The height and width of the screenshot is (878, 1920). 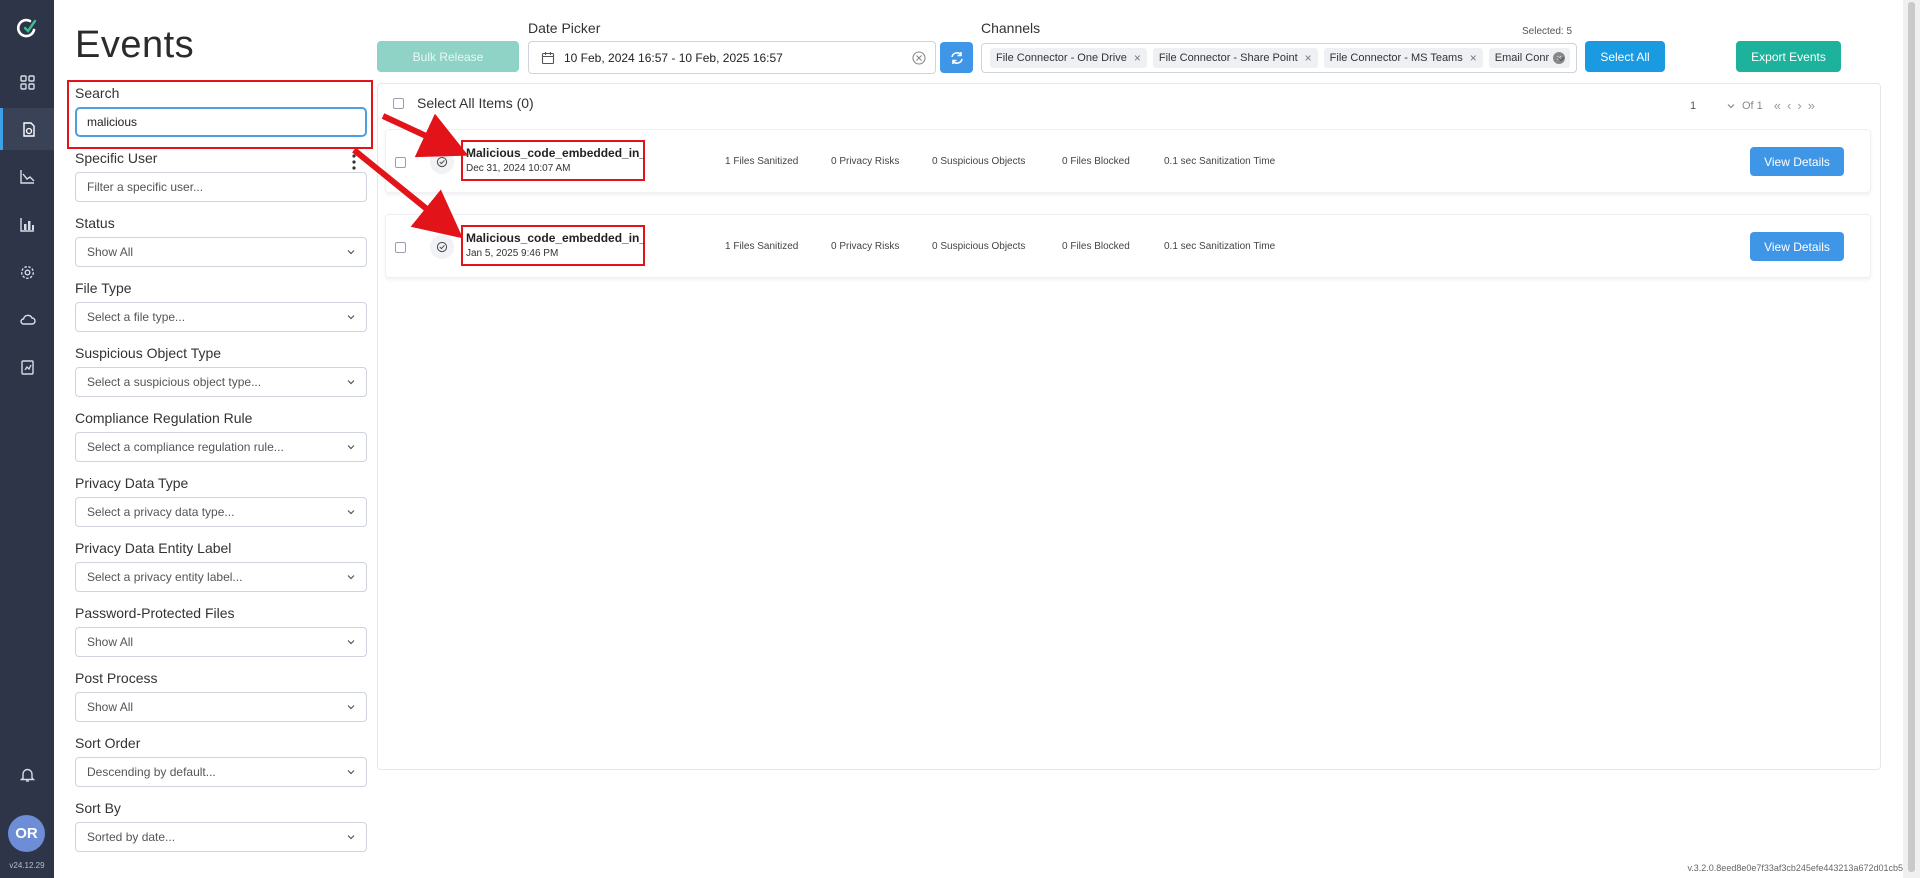 I want to click on search-label: Search, so click(x=97, y=93).